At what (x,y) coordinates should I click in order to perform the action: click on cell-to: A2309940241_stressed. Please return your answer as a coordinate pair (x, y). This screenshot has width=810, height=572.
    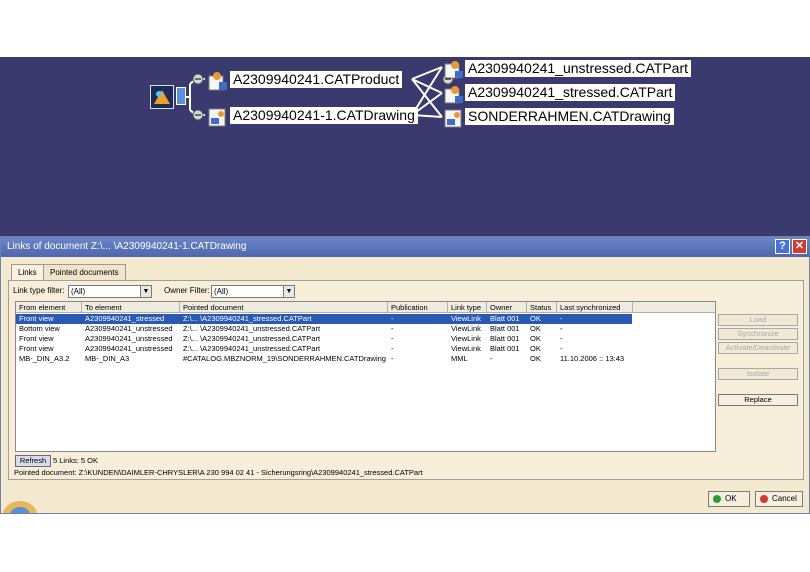
    Looking at the image, I should click on (125, 318).